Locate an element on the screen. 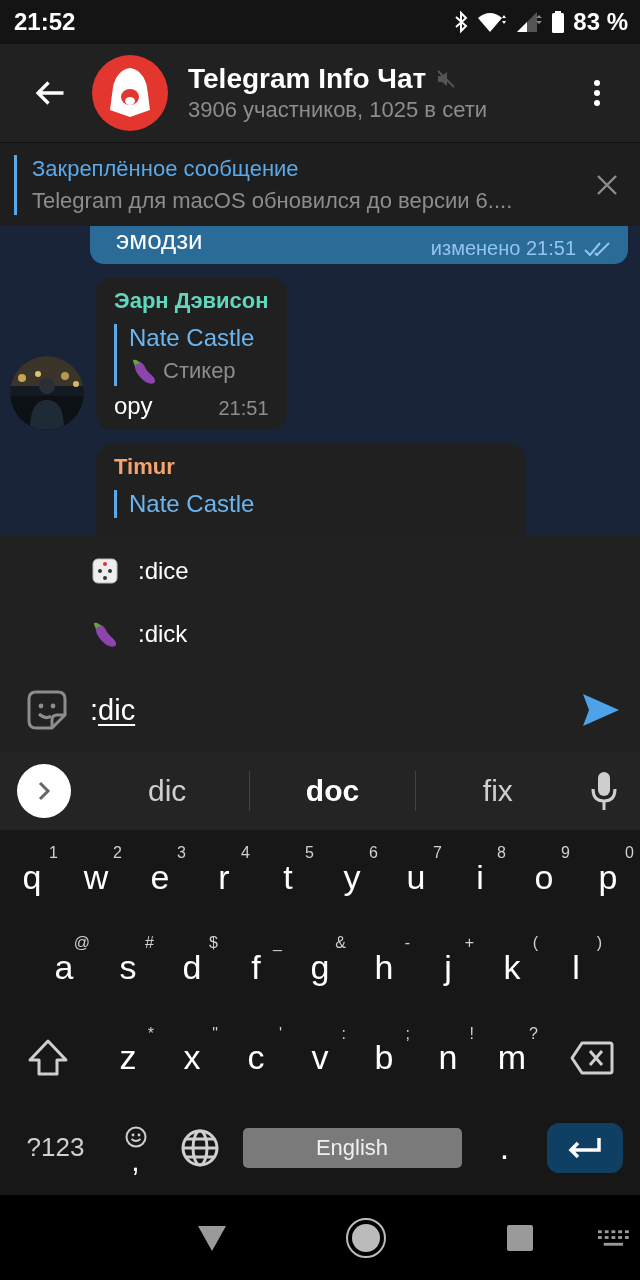  key-hint: 2 is located at coordinates (117, 853).